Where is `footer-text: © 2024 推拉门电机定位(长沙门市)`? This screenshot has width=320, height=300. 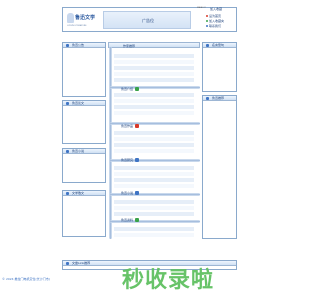 footer-text: © 2024 推拉门电机定位(长沙门市) is located at coordinates (26, 279).